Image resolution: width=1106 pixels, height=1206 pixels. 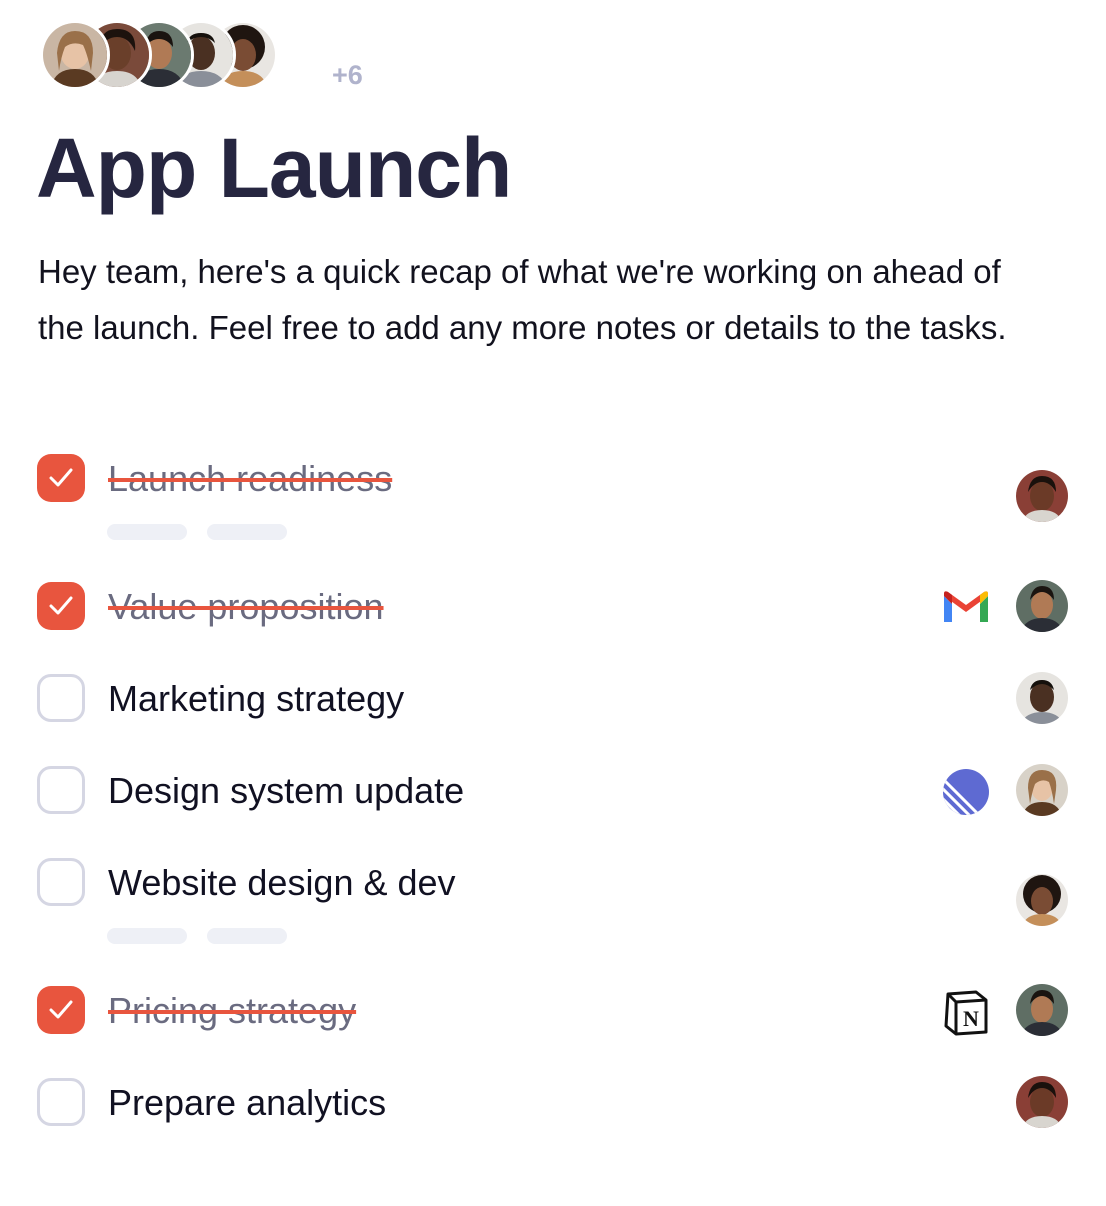 I want to click on task-item: Value proposition, so click(x=553, y=611).